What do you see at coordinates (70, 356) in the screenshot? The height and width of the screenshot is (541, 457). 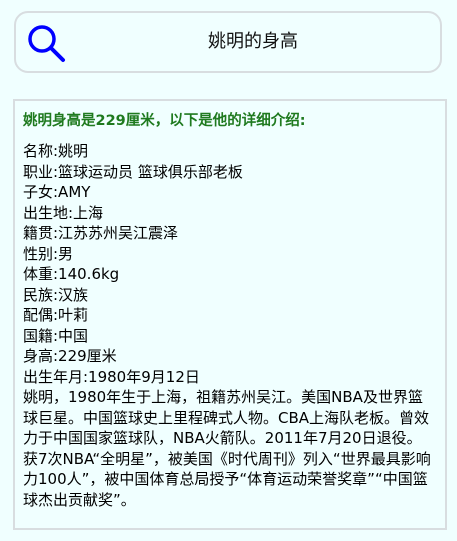 I see `info-line: 身高:229厘米` at bounding box center [70, 356].